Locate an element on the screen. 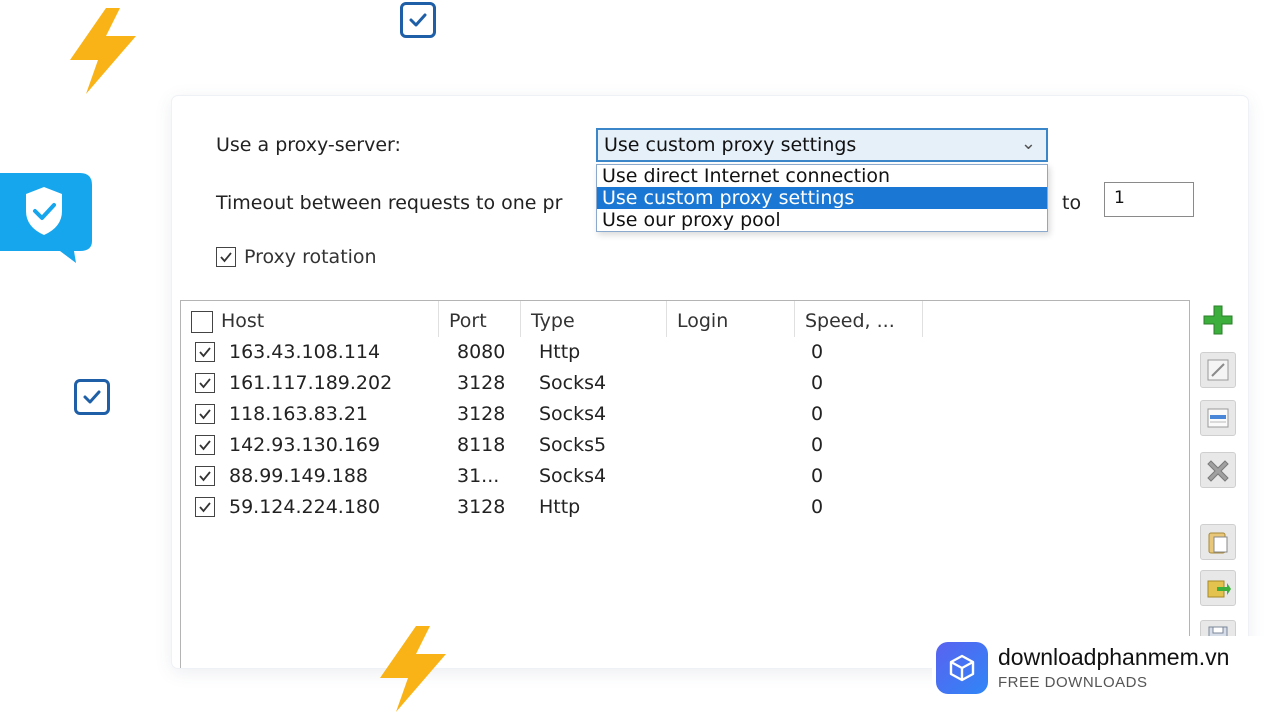 The image size is (1280, 720). timeout-label: Timeout between requests to one pr is located at coordinates (389, 203).